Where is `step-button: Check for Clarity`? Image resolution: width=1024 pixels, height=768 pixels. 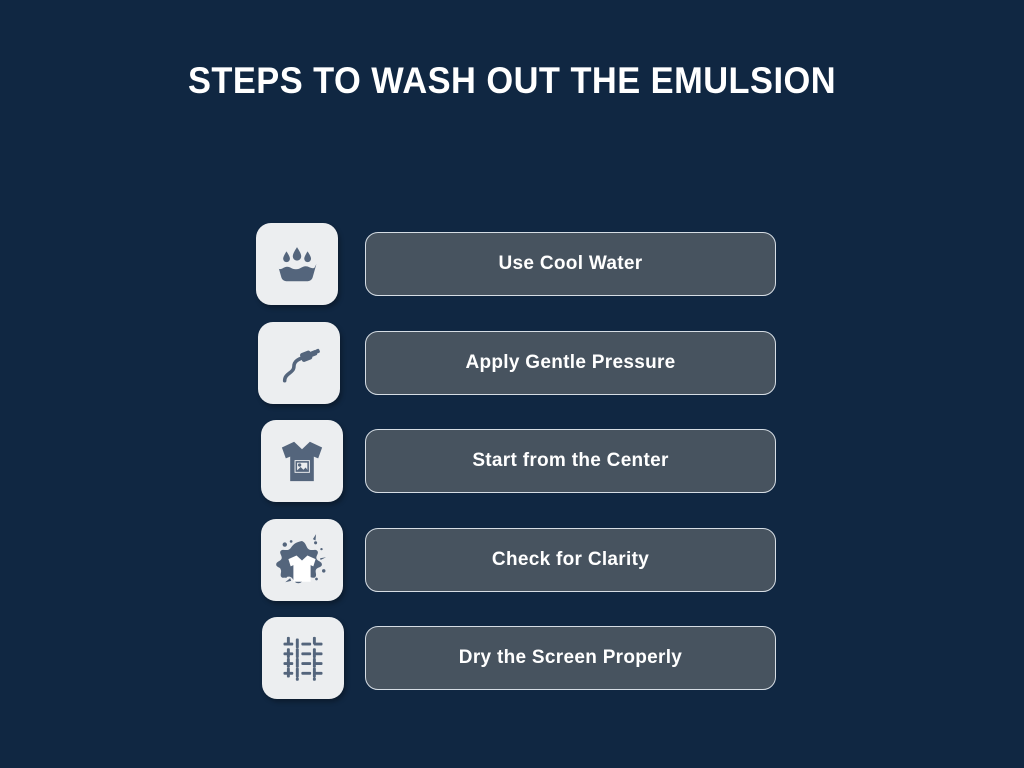
step-button: Check for Clarity is located at coordinates (570, 559).